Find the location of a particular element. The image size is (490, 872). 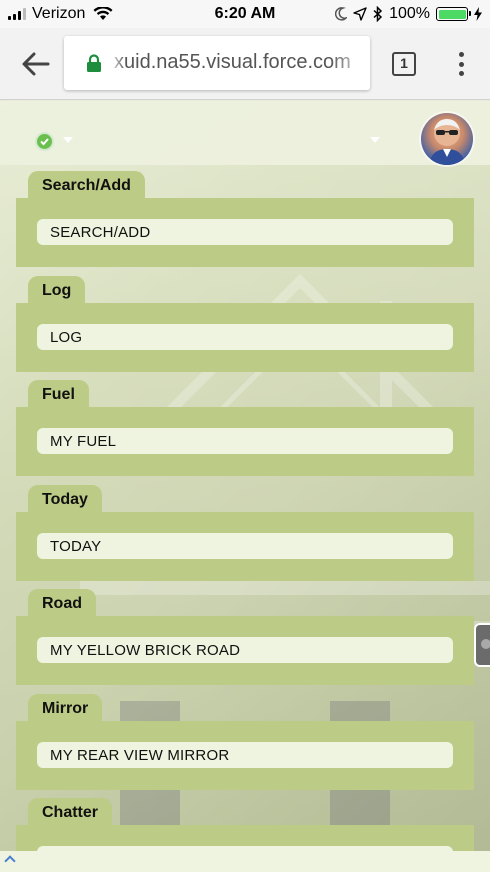

address-bar: xuid.na55.visual.force.com is located at coordinates (217, 63).